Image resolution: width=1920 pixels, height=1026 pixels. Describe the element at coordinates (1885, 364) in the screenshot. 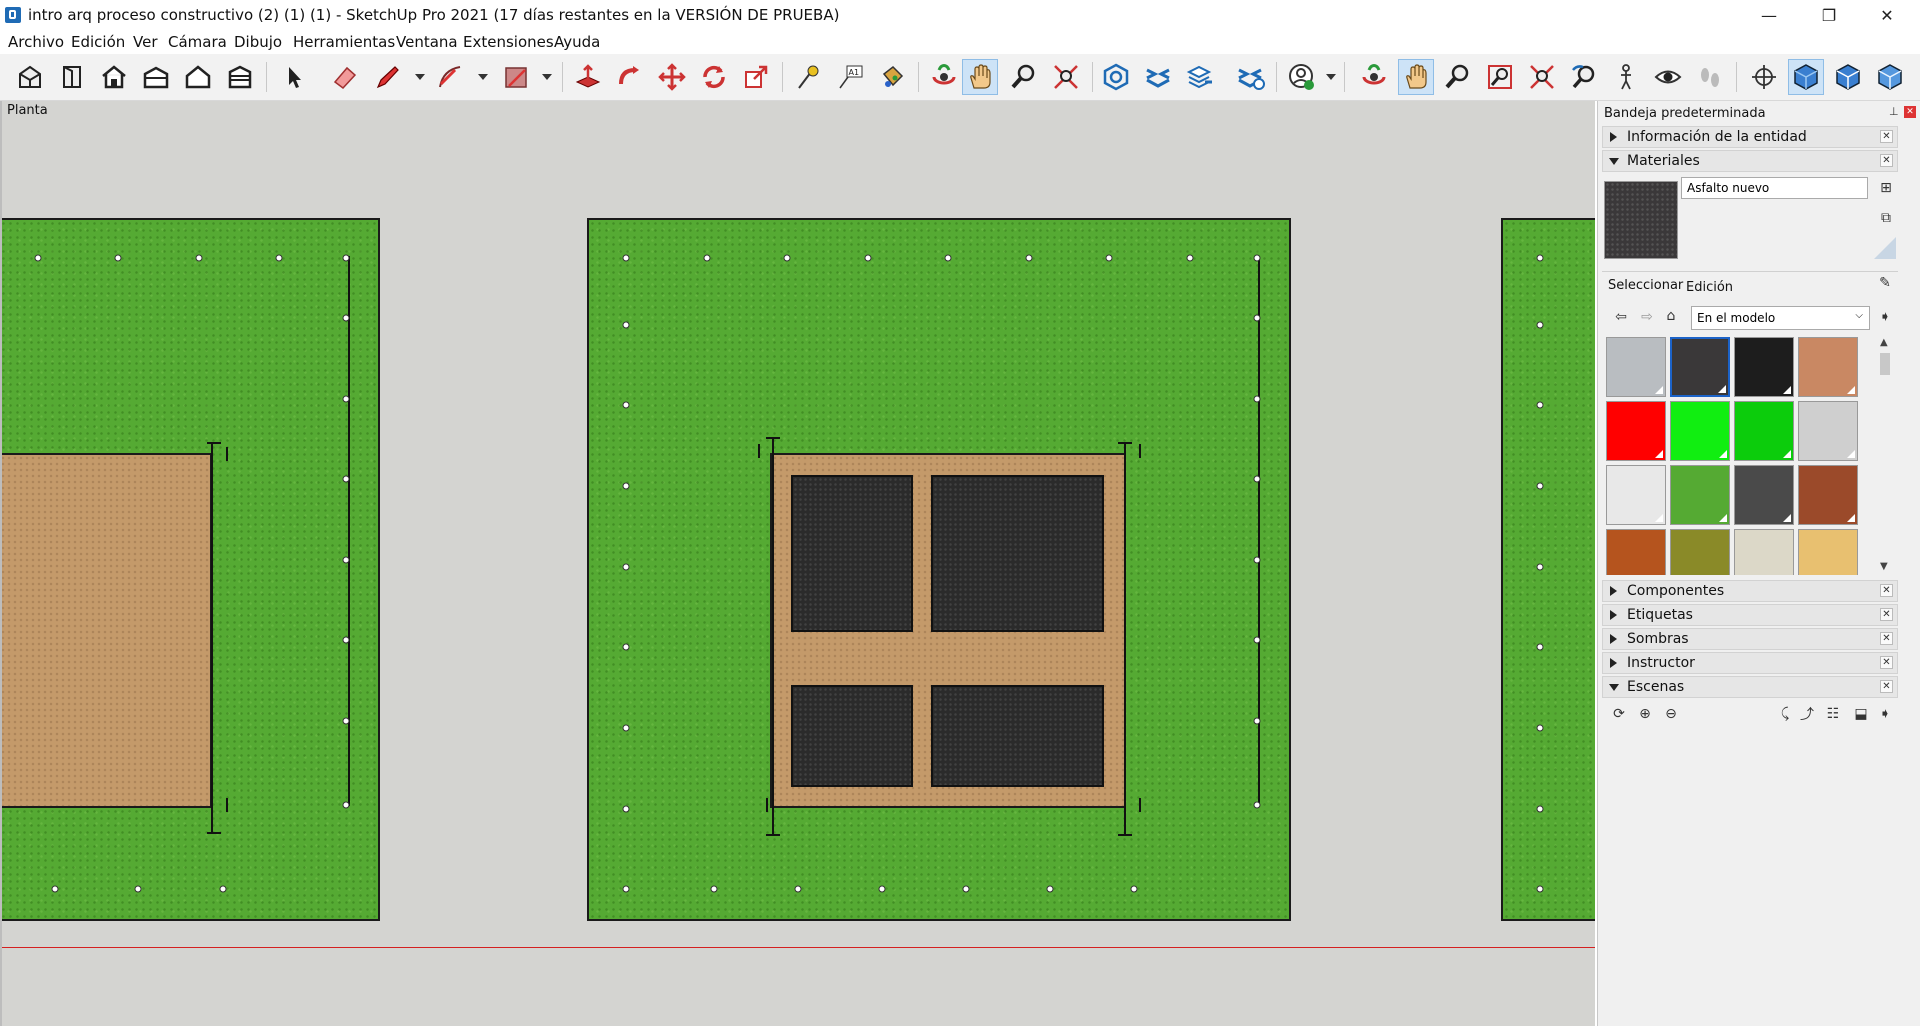

I see `scroll-thumb` at that location.